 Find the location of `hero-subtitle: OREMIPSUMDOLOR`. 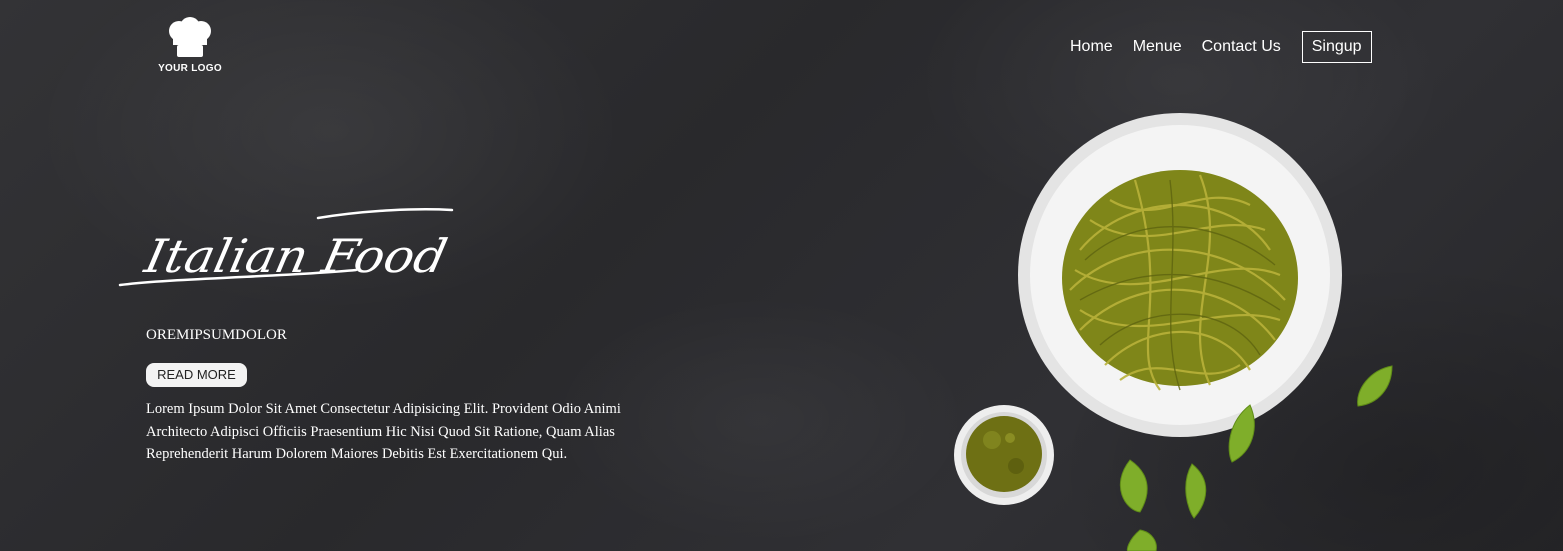

hero-subtitle: OREMIPSUMDOLOR is located at coordinates (216, 335).